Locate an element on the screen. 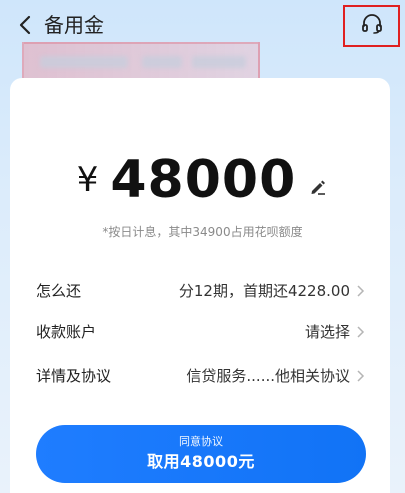 This screenshot has height=493, width=405. agree-and-borrow-button: 同意协议 取用48000元 is located at coordinates (201, 454).